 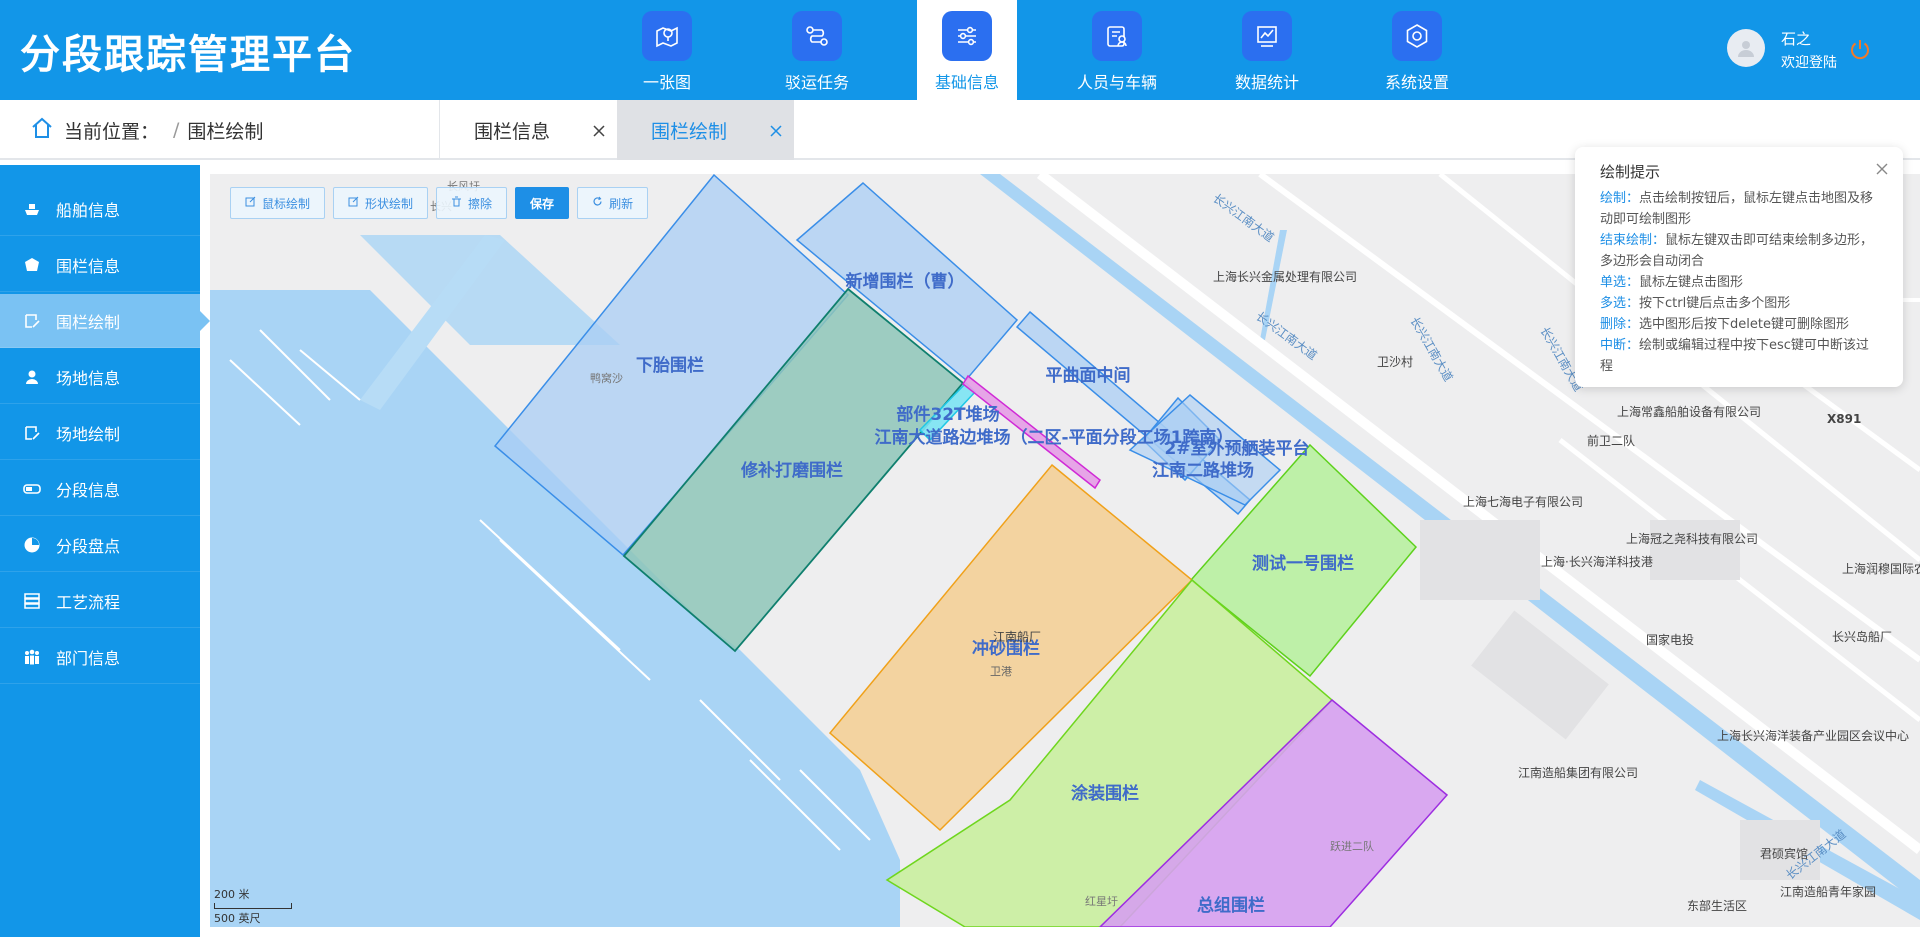 I want to click on refresh-button: 刷新, so click(x=613, y=203).